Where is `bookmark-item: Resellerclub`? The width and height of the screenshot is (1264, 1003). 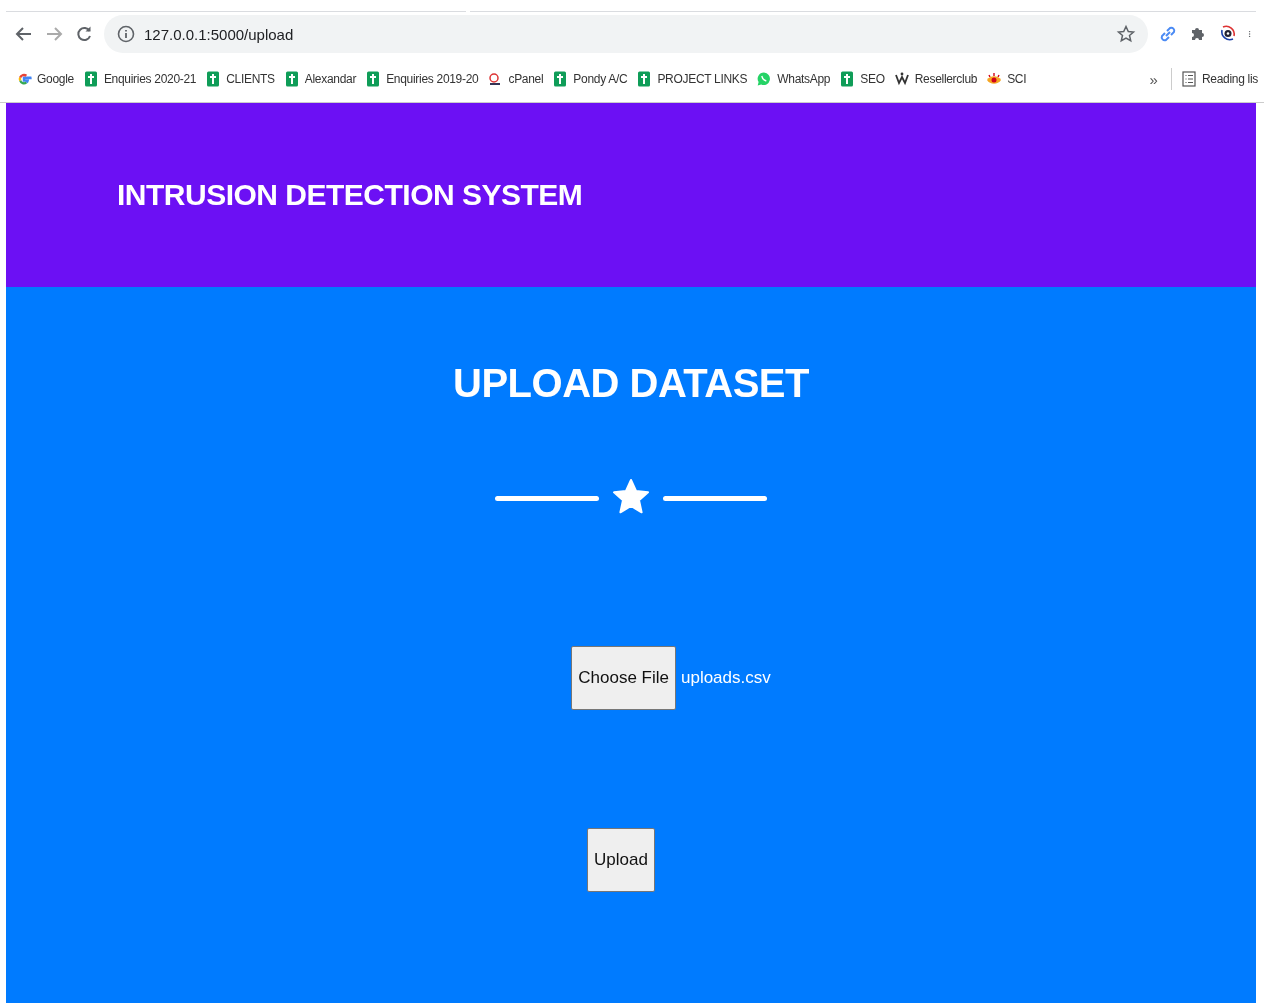
bookmark-item: Resellerclub is located at coordinates (935, 79).